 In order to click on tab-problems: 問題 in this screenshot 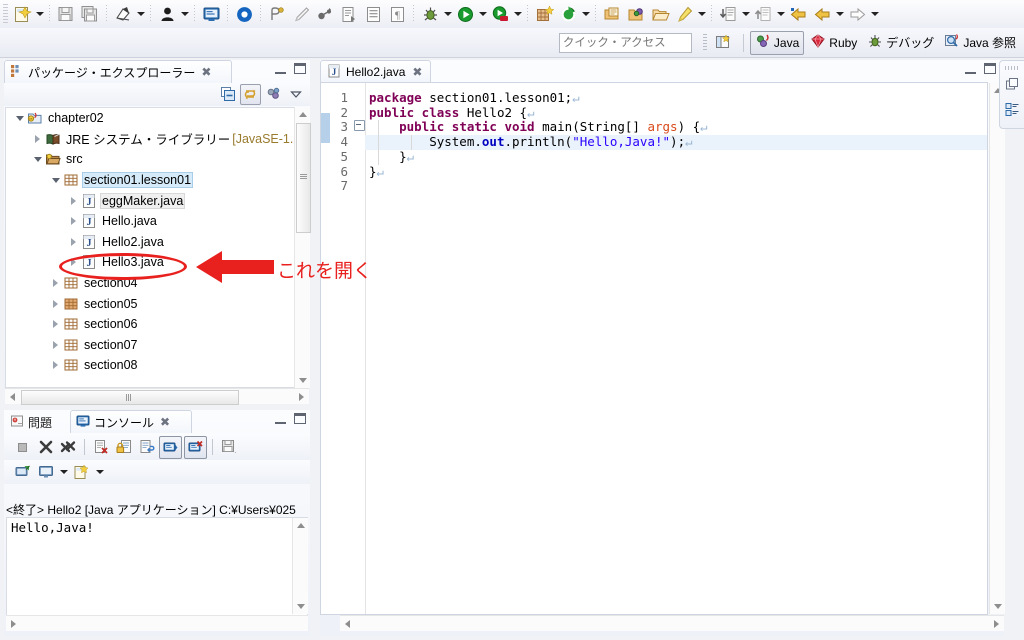, I will do `click(42, 421)`.